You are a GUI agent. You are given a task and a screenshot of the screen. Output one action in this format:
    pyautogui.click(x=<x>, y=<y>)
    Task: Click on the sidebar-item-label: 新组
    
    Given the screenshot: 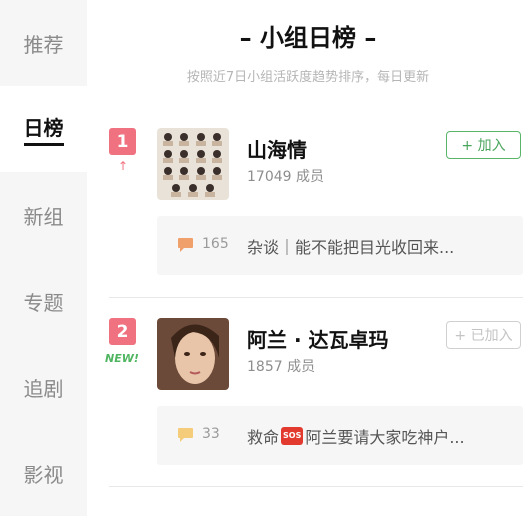 What is the action you would take?
    pyautogui.click(x=43, y=216)
    